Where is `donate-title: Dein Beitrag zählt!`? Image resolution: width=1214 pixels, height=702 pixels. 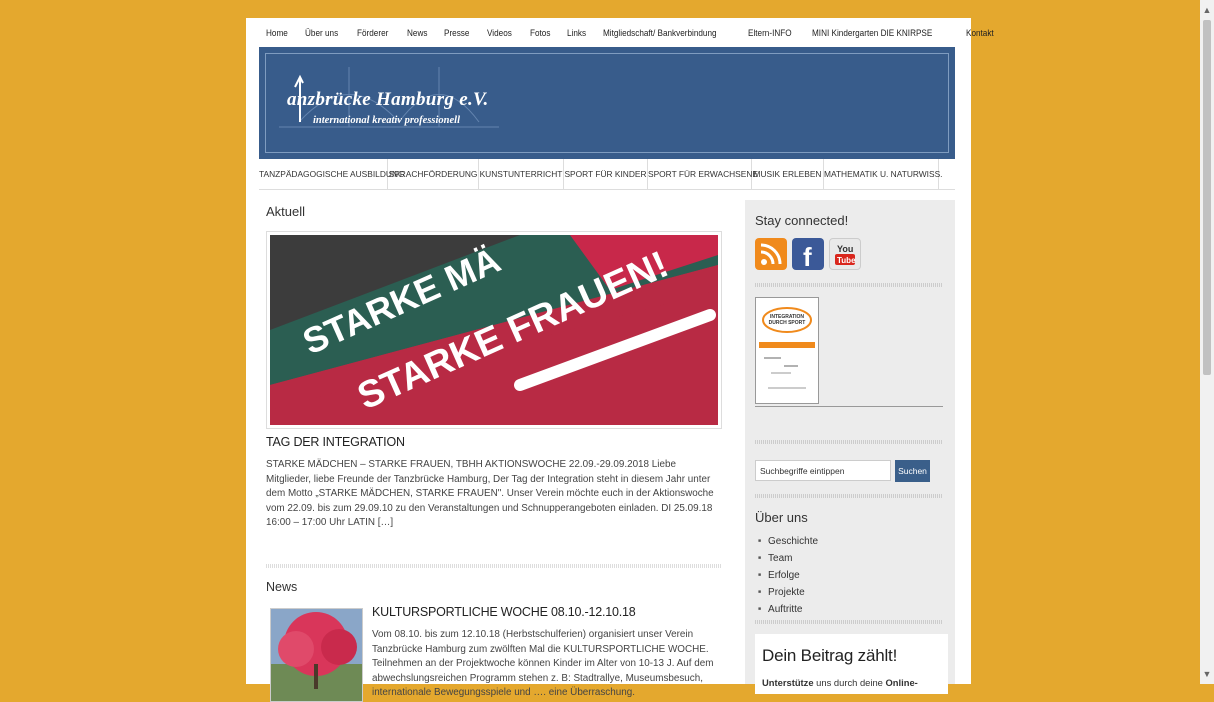
donate-title: Dein Beitrag zählt! is located at coordinates (830, 655).